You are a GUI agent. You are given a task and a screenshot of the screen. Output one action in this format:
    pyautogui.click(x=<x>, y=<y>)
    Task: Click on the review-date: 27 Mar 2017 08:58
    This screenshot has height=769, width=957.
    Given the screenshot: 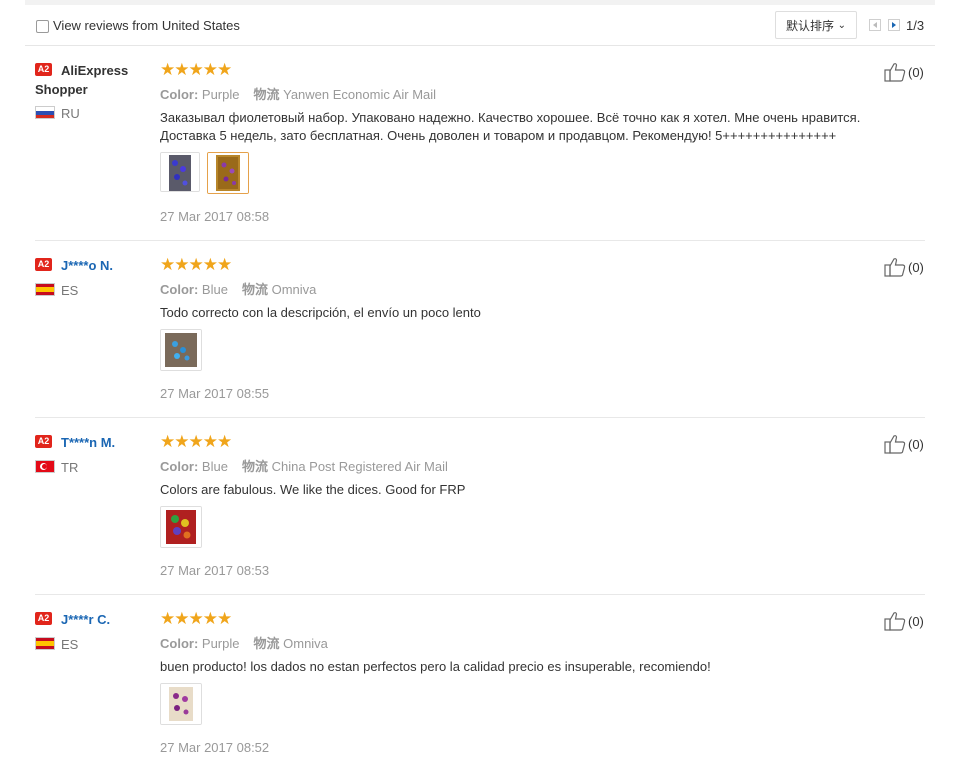 What is the action you would take?
    pyautogui.click(x=215, y=216)
    